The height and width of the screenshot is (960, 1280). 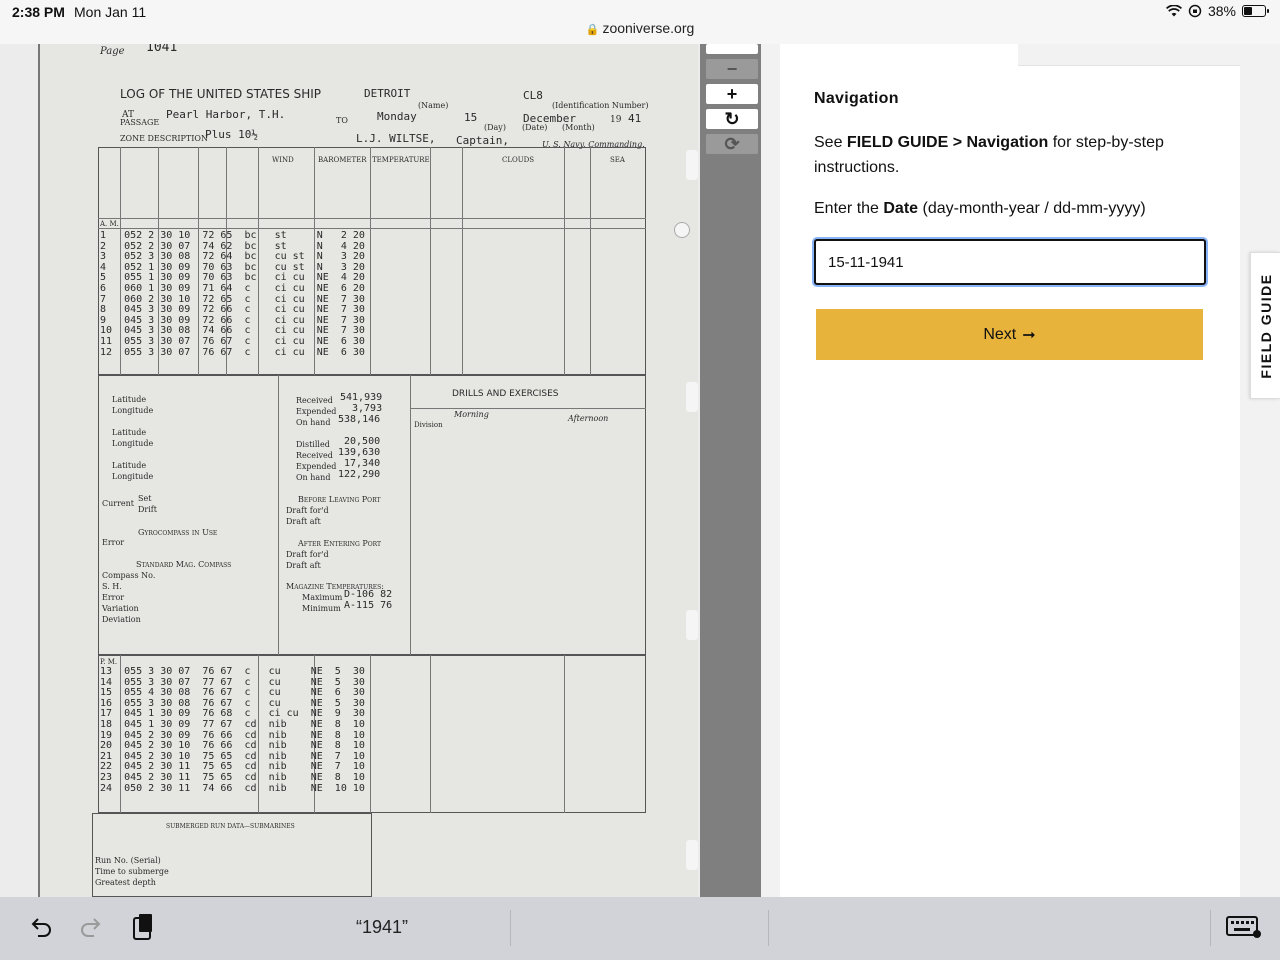 What do you see at coordinates (321, 608) in the screenshot?
I see `mag-min-label: Minimum` at bounding box center [321, 608].